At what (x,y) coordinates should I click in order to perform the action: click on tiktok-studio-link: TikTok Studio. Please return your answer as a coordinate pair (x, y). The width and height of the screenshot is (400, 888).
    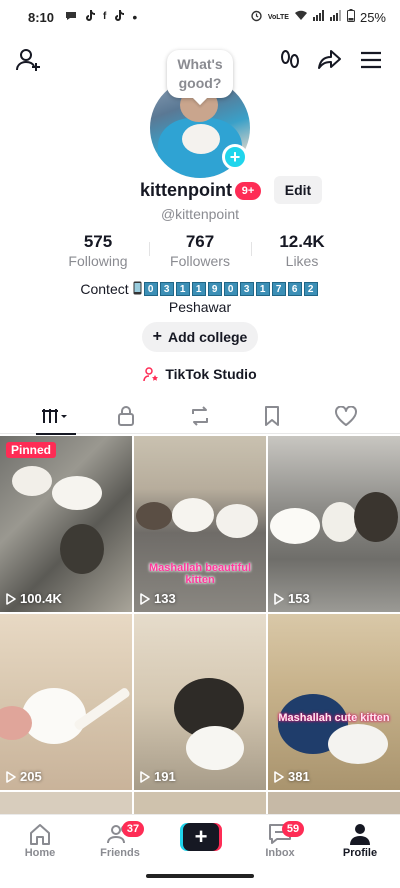
    Looking at the image, I should click on (200, 374).